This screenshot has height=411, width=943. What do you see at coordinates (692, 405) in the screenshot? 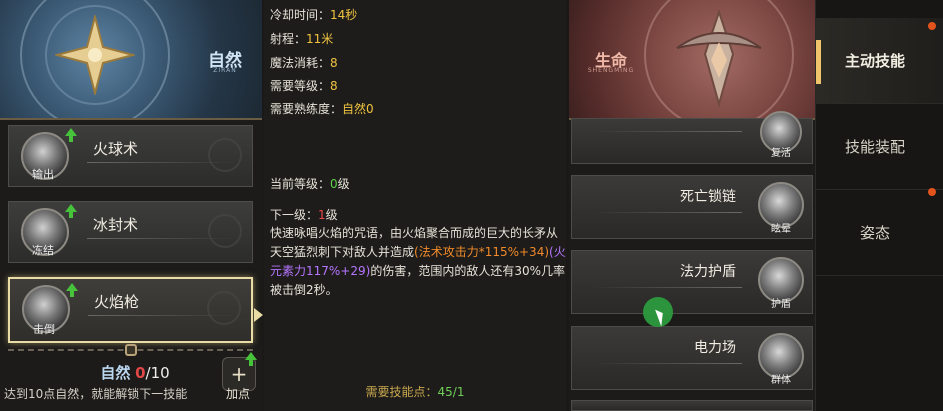
I see `skill-card-partial` at bounding box center [692, 405].